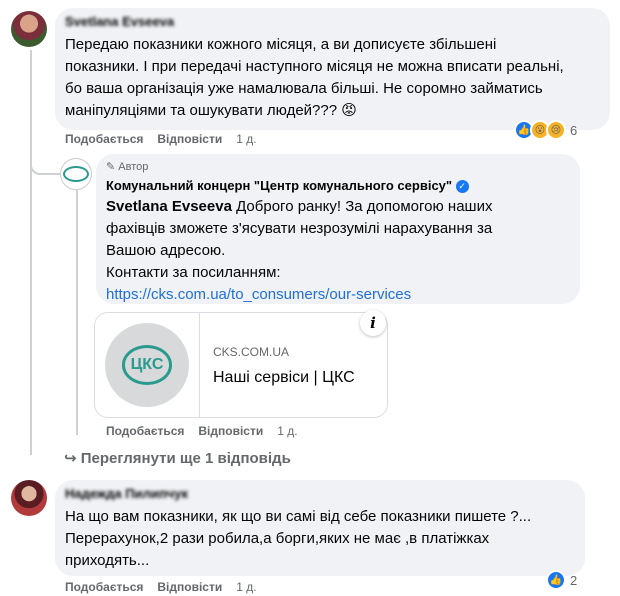  What do you see at coordinates (119, 21) in the screenshot?
I see `comment-author: Svetlana Evseeva` at bounding box center [119, 21].